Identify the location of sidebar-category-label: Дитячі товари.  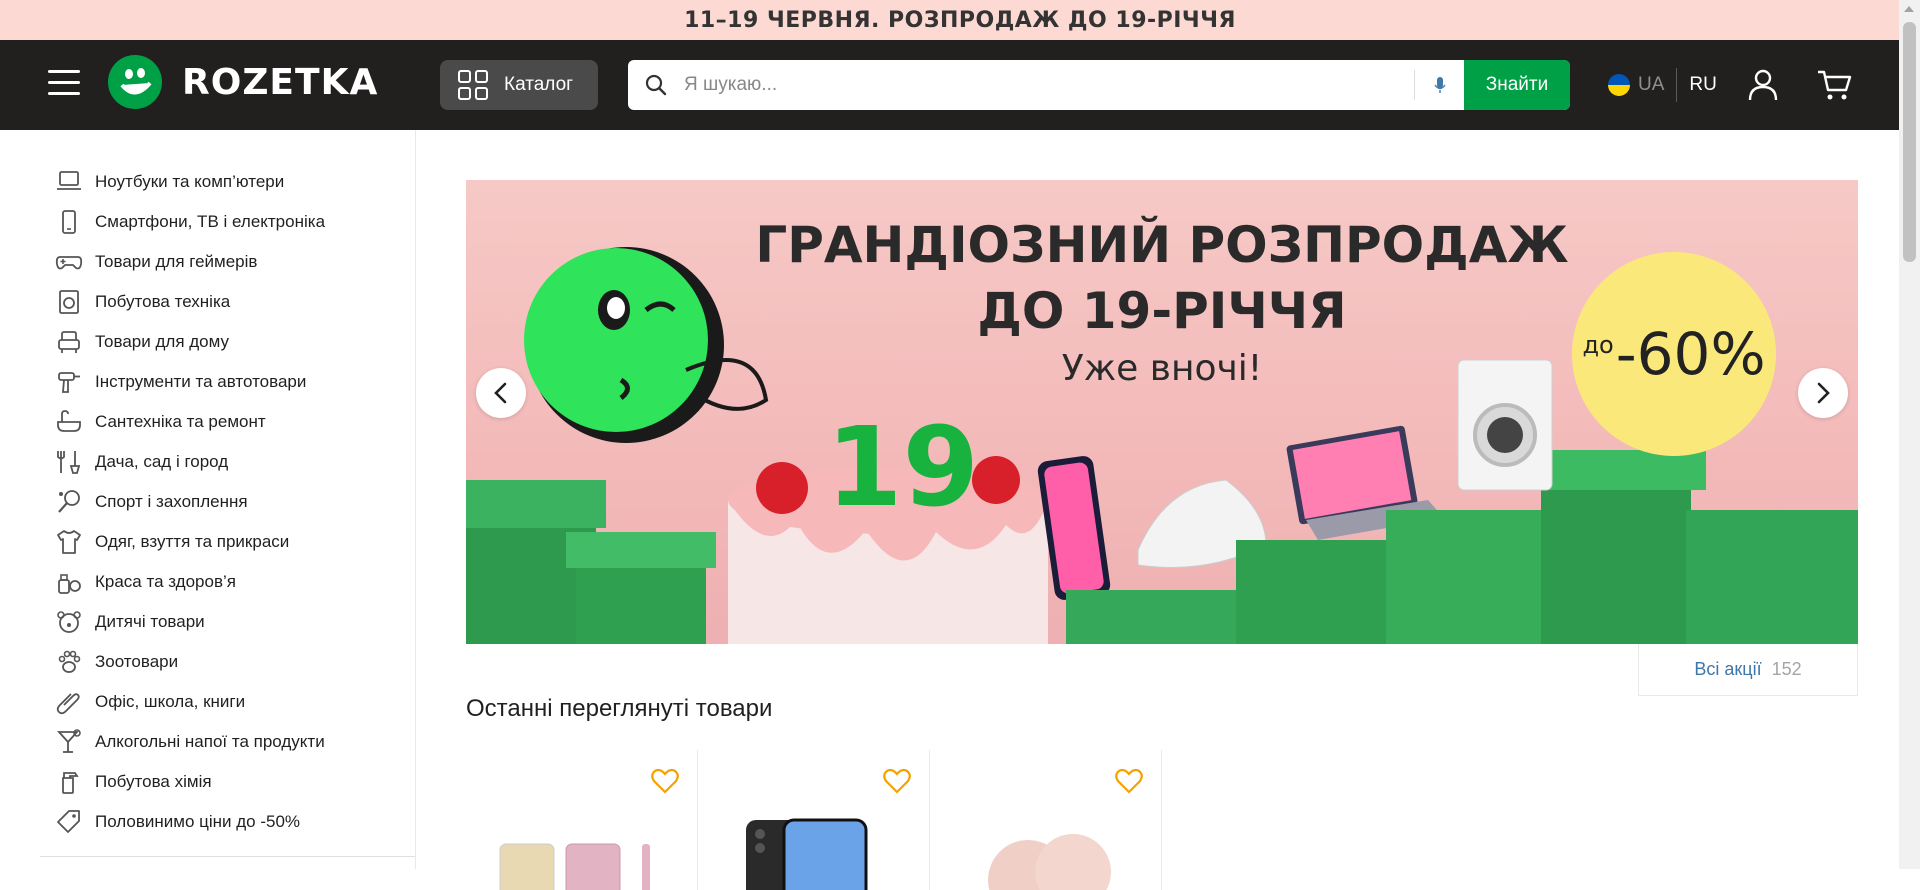
(150, 621).